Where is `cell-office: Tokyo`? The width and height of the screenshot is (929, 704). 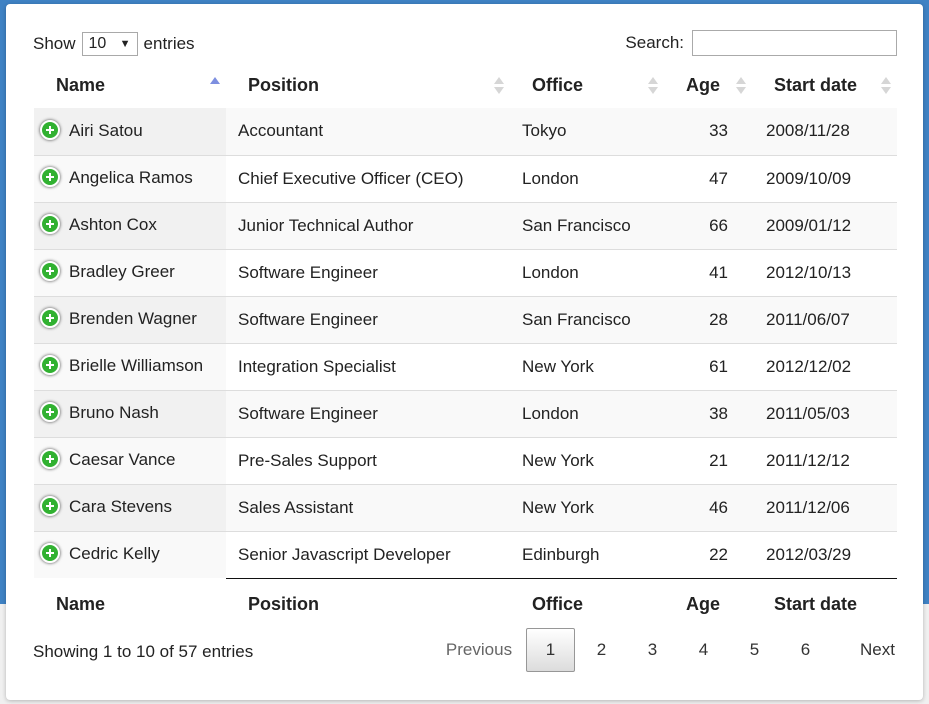
cell-office: Tokyo is located at coordinates (587, 131).